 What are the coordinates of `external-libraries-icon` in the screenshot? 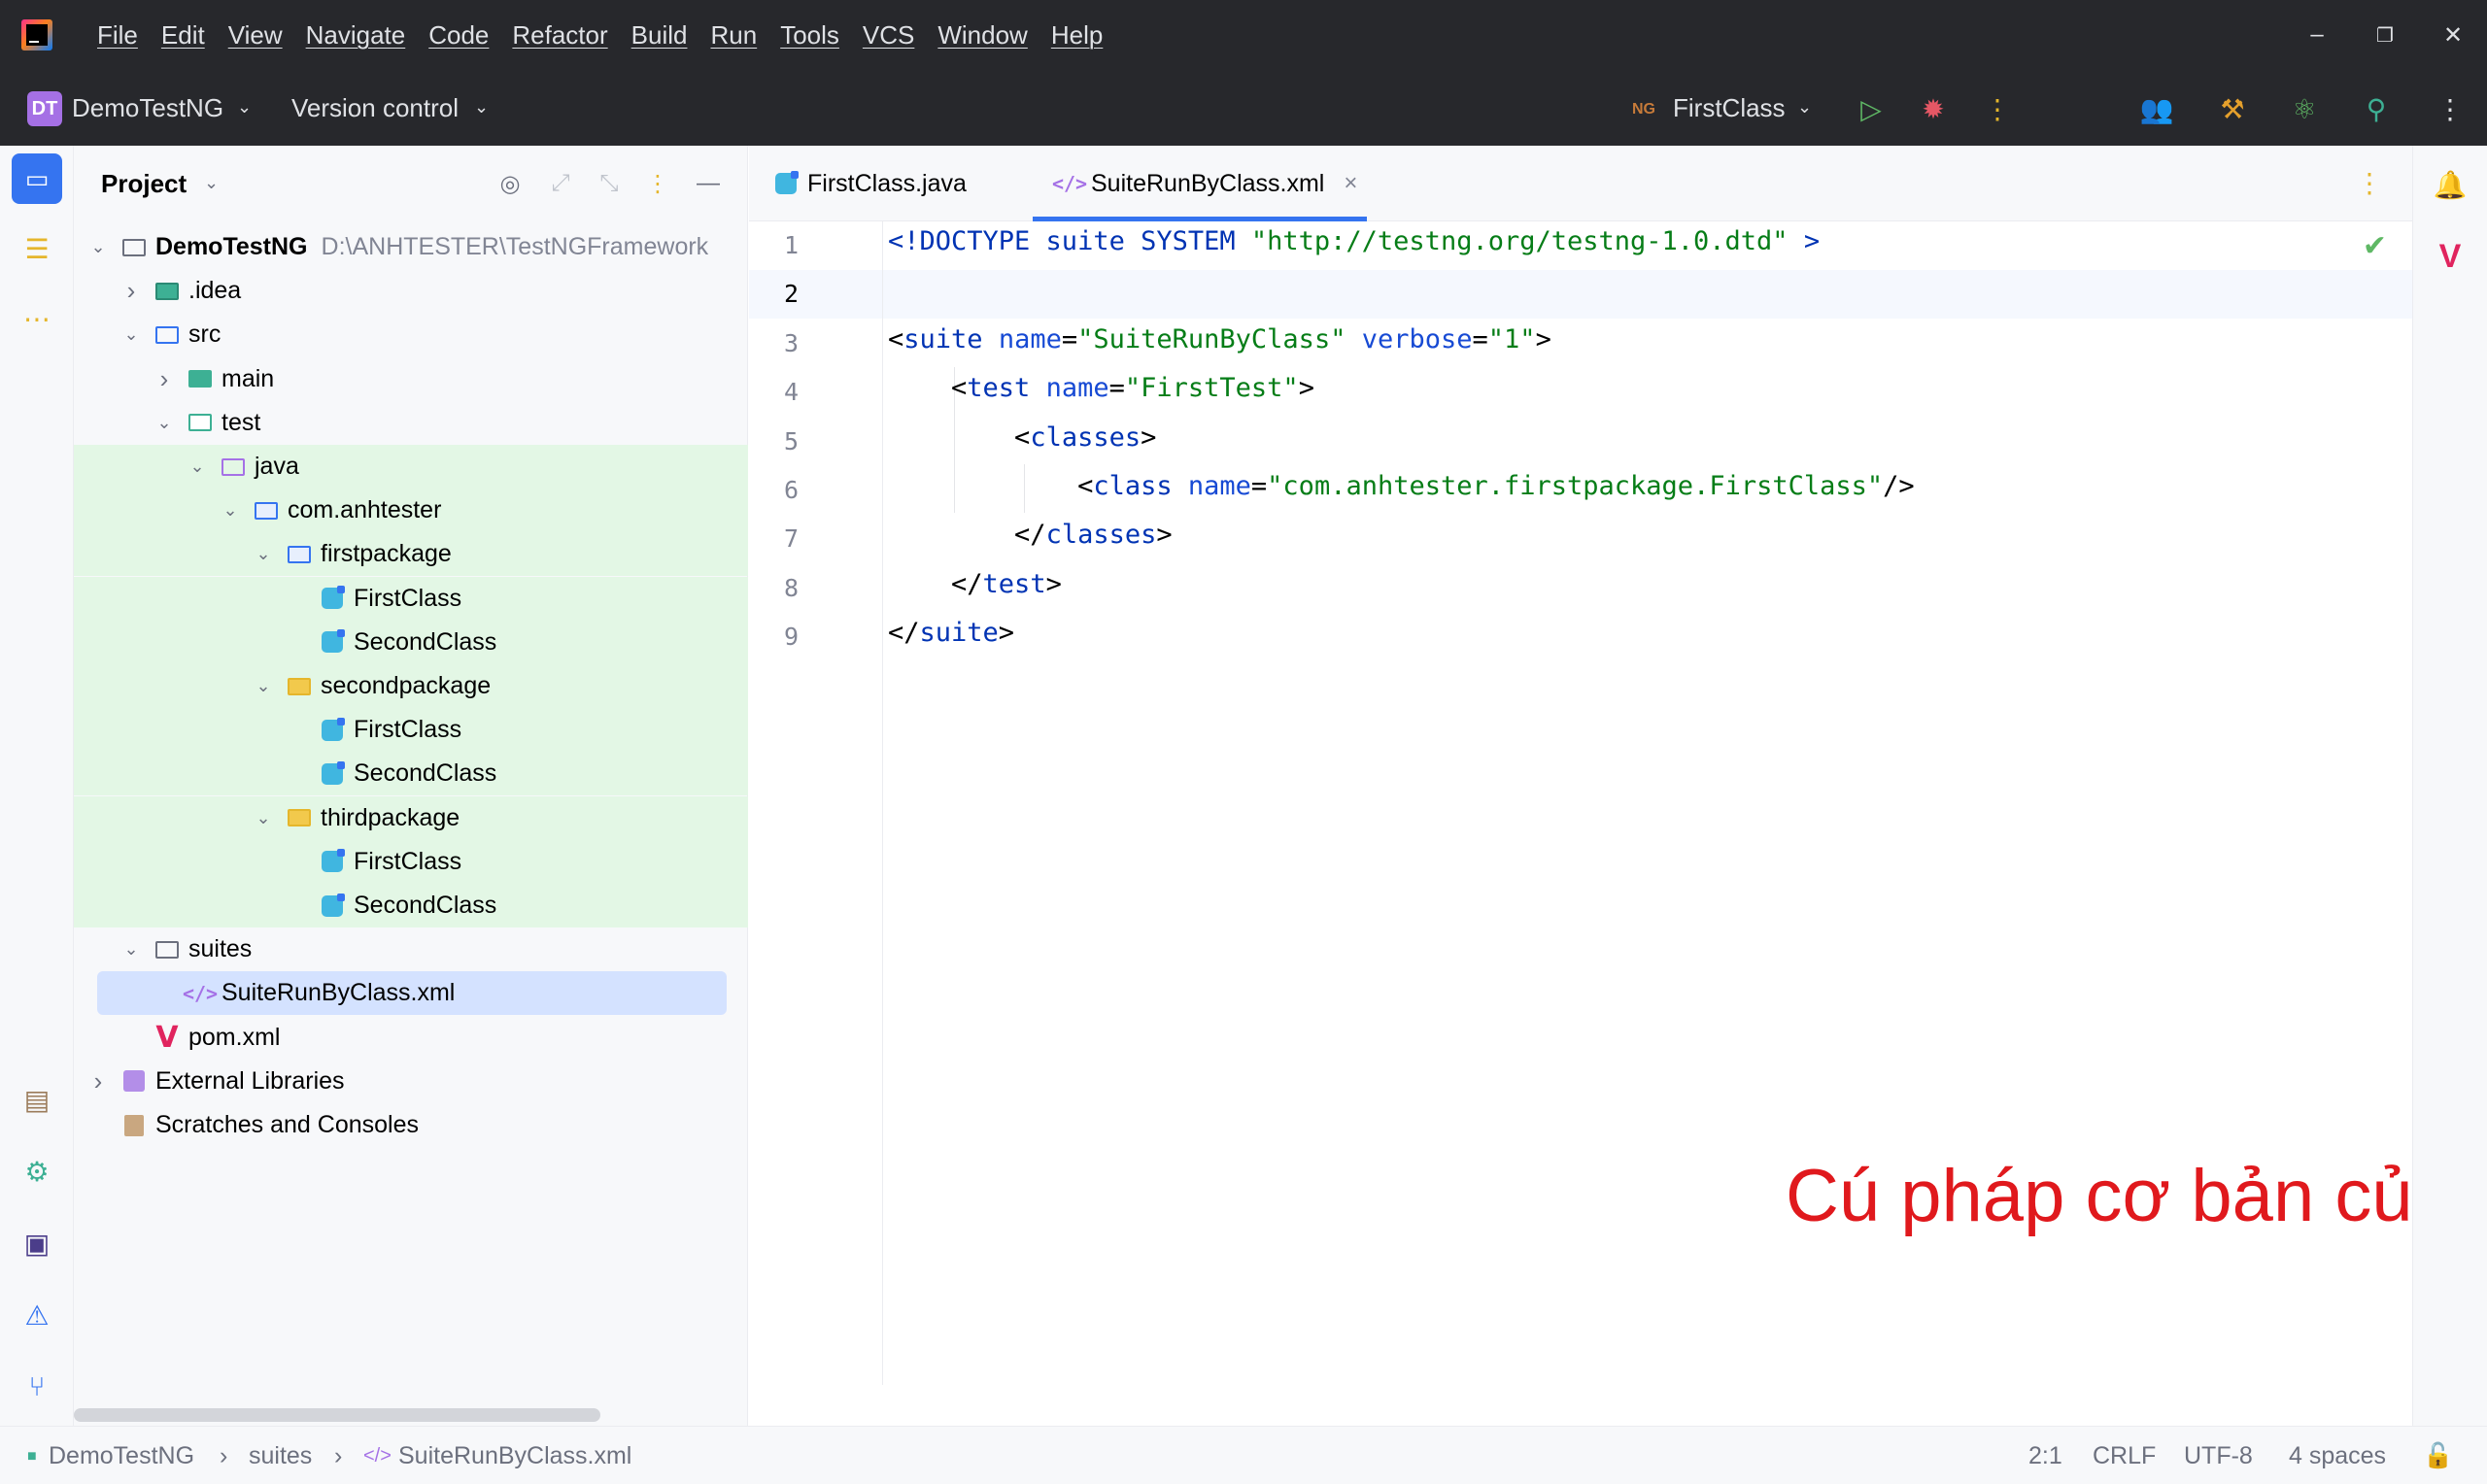 It's located at (134, 1081).